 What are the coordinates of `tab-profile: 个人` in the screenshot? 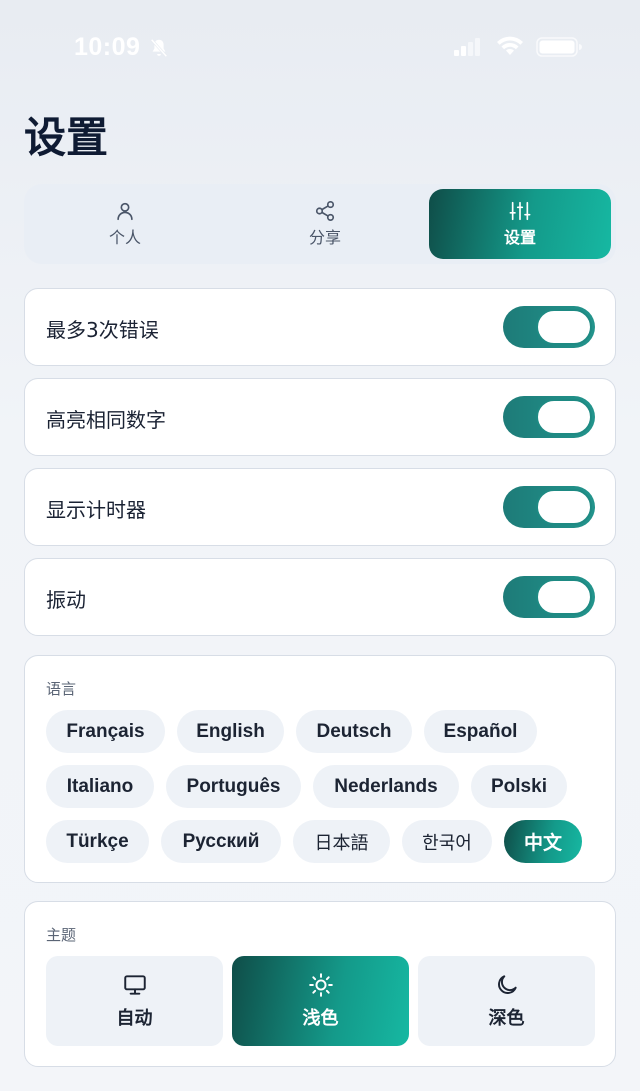 It's located at (125, 224).